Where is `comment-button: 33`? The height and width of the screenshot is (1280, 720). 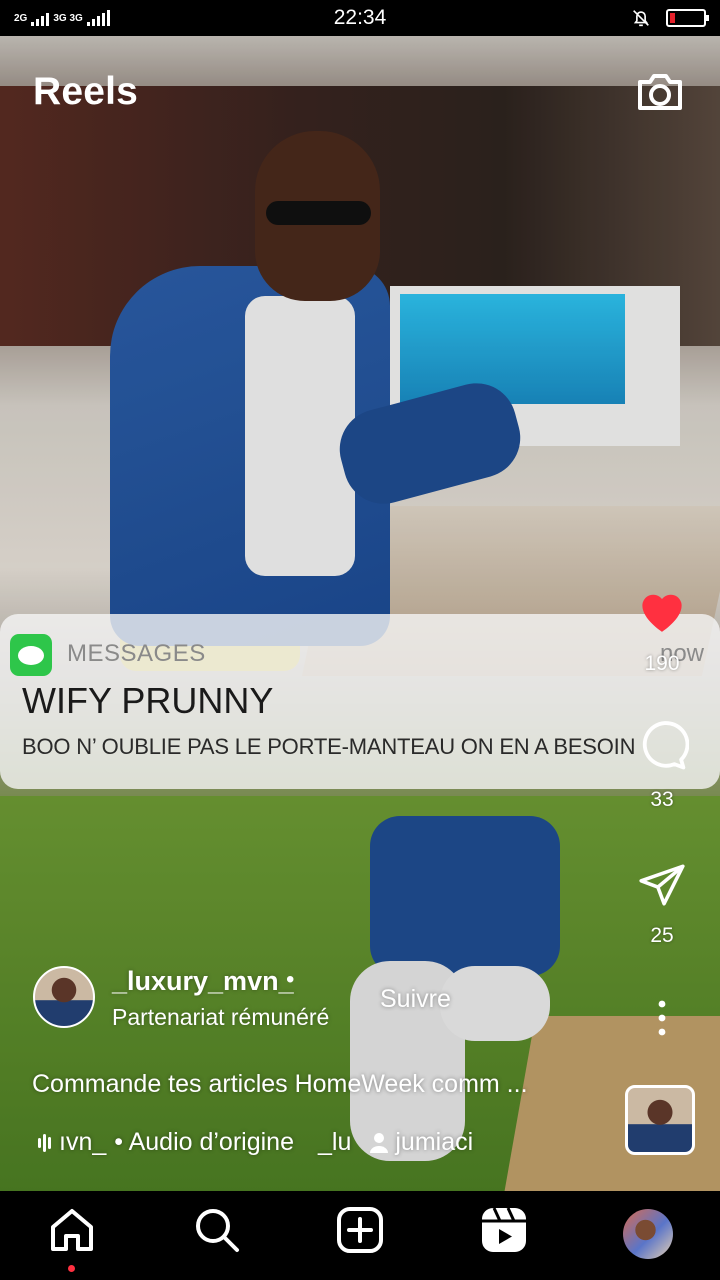
comment-button: 33 is located at coordinates (662, 765).